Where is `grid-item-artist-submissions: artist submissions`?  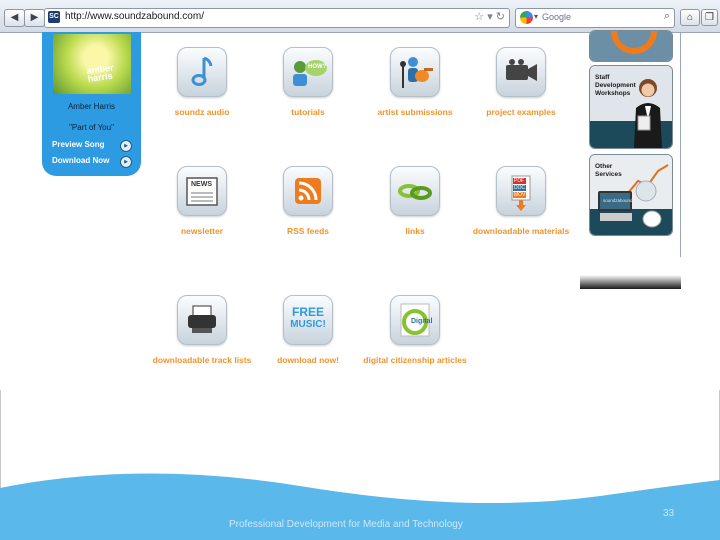 grid-item-artist-submissions: artist submissions is located at coordinates (415, 82).